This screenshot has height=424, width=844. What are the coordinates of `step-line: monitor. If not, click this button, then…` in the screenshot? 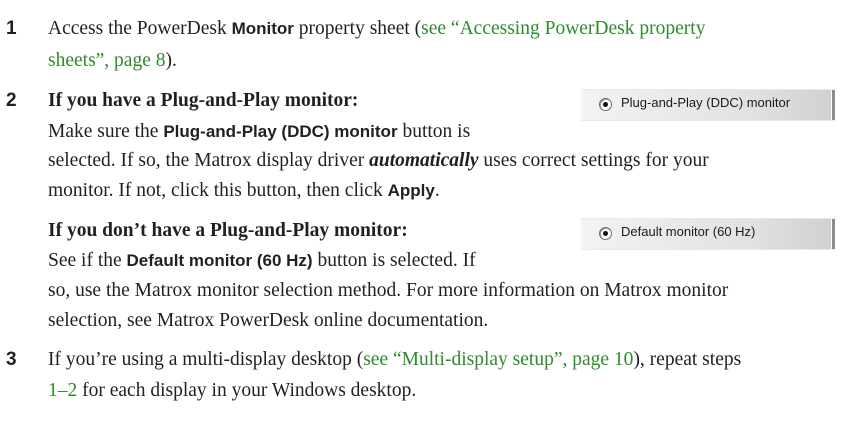 It's located at (244, 191).